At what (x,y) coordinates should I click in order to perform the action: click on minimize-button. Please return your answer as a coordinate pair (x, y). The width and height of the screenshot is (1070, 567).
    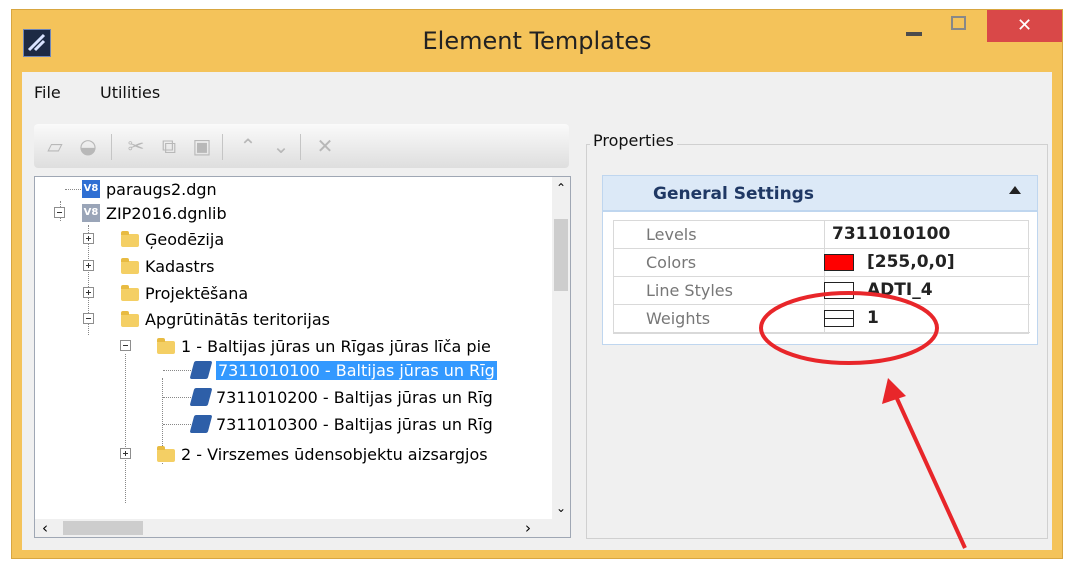
    Looking at the image, I should click on (915, 26).